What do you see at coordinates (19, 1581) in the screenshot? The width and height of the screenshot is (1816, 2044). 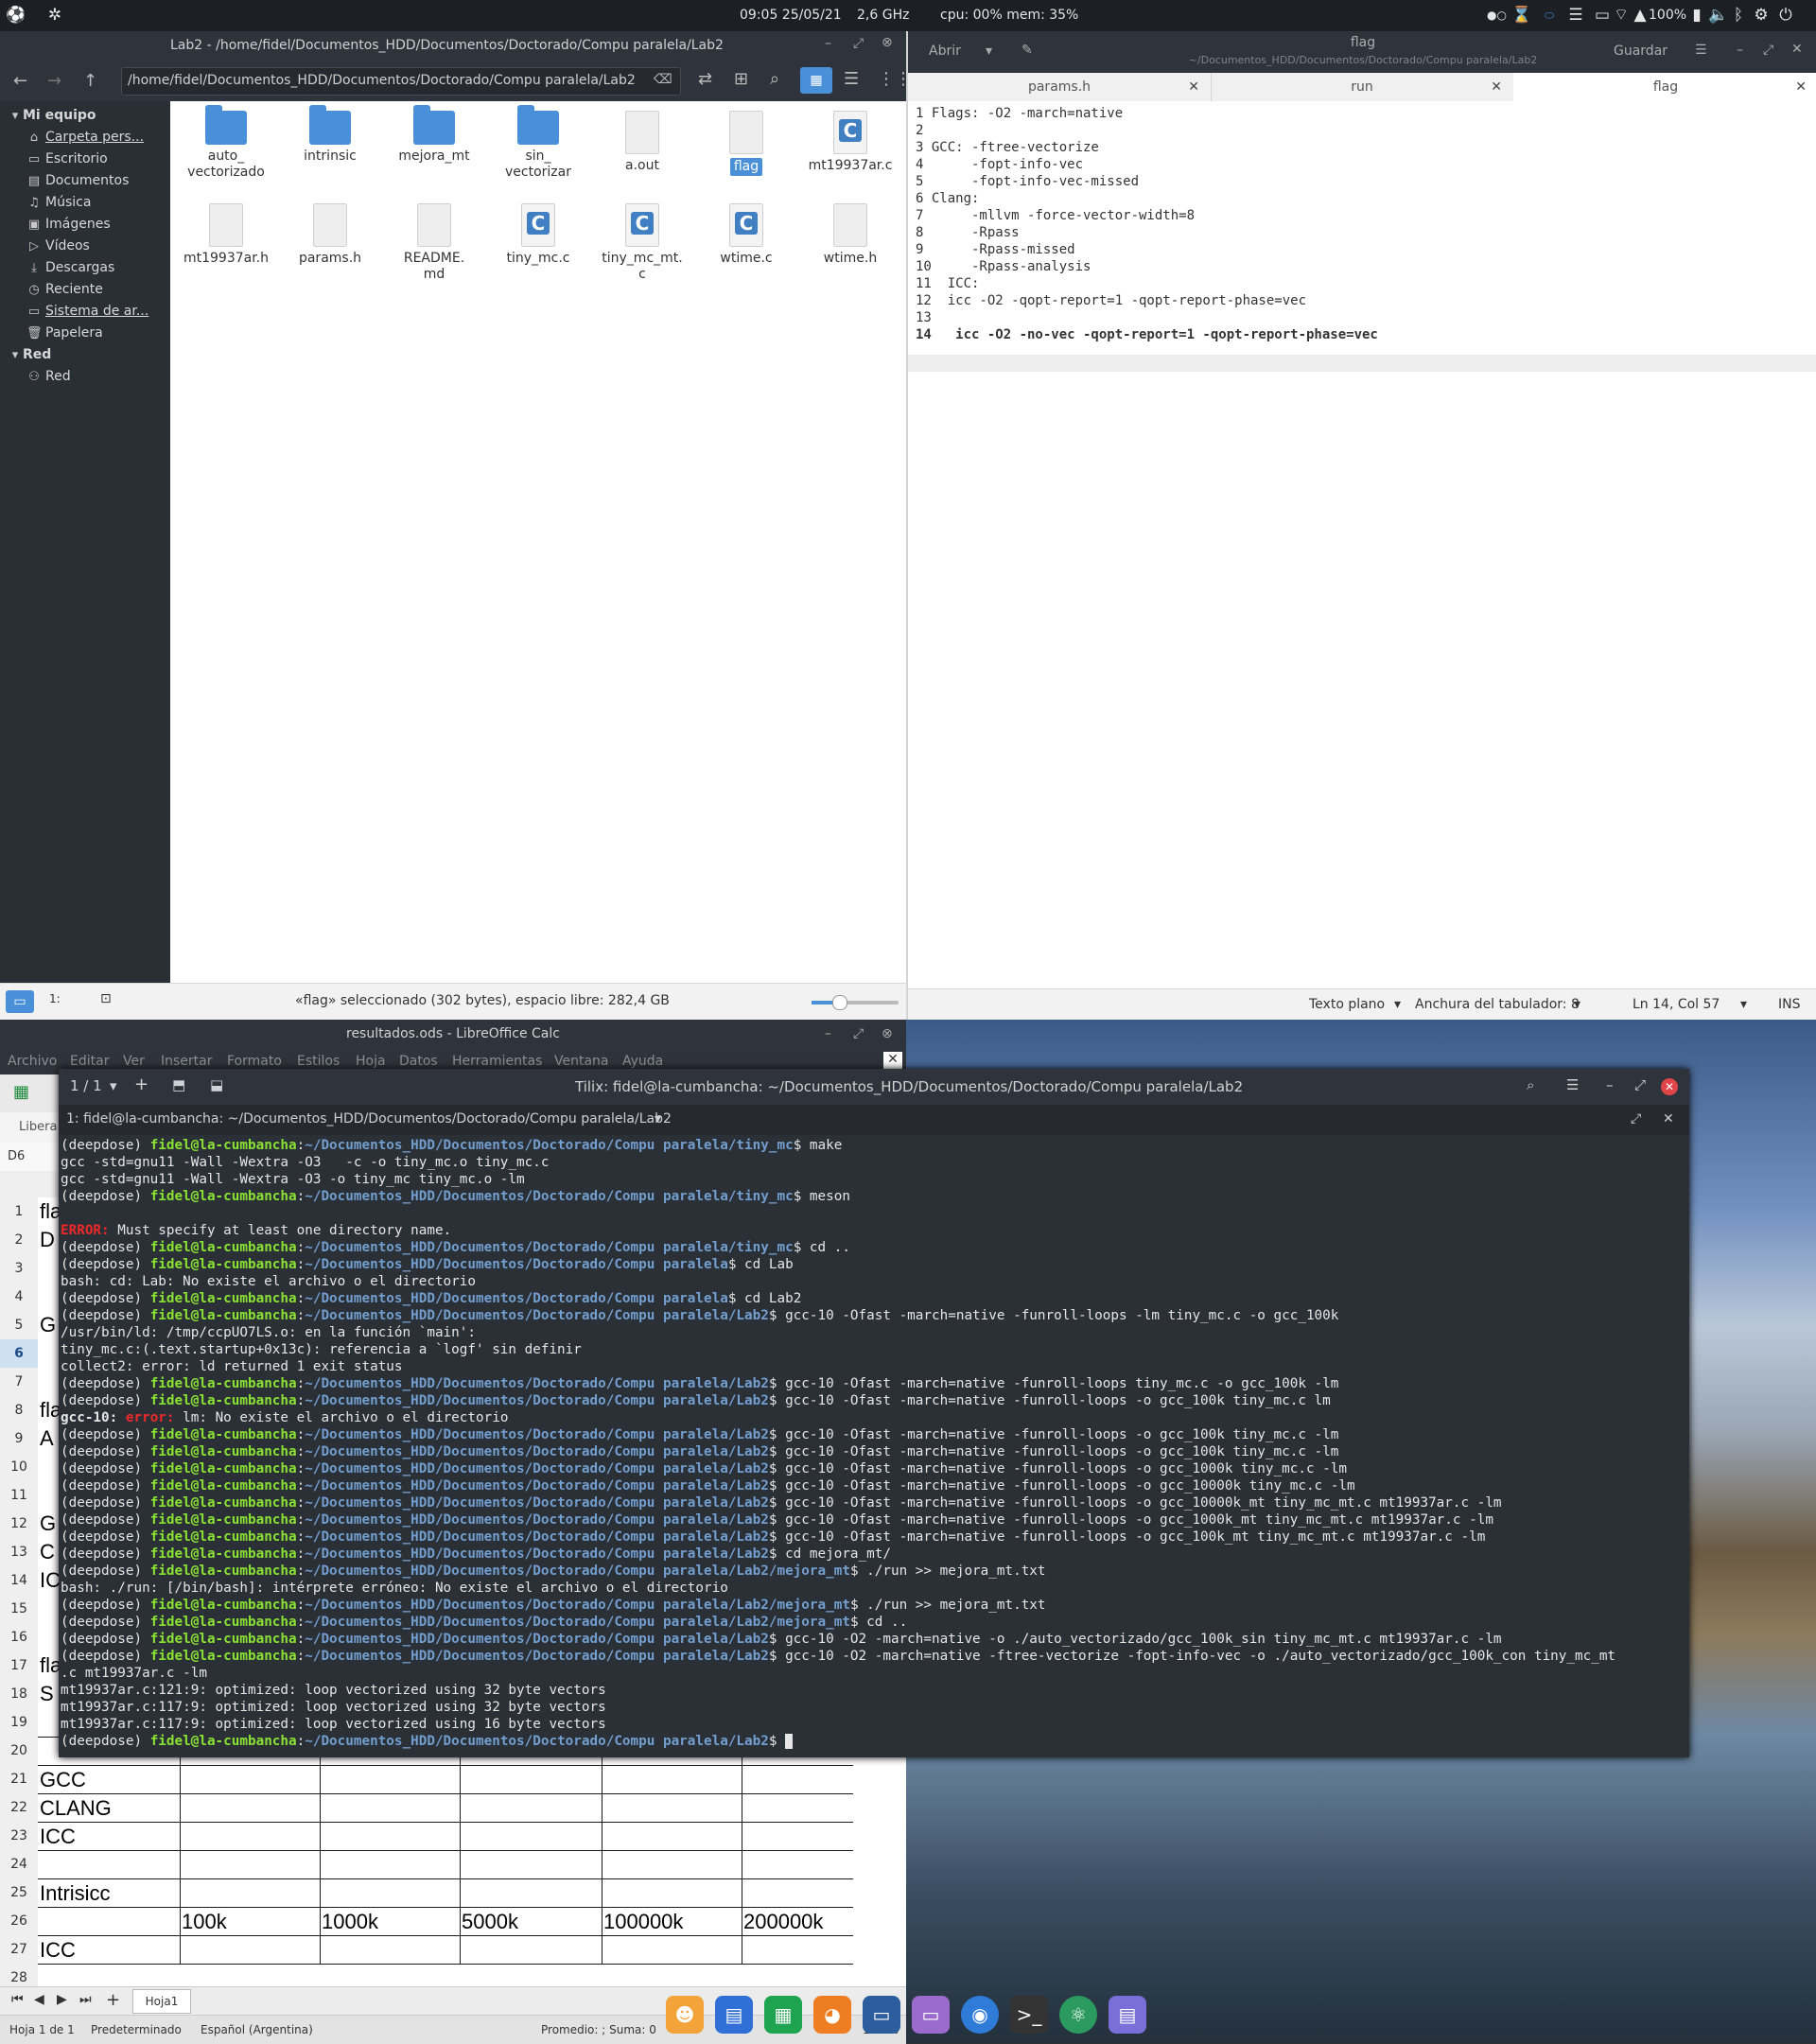 I see `row-header: 14` at bounding box center [19, 1581].